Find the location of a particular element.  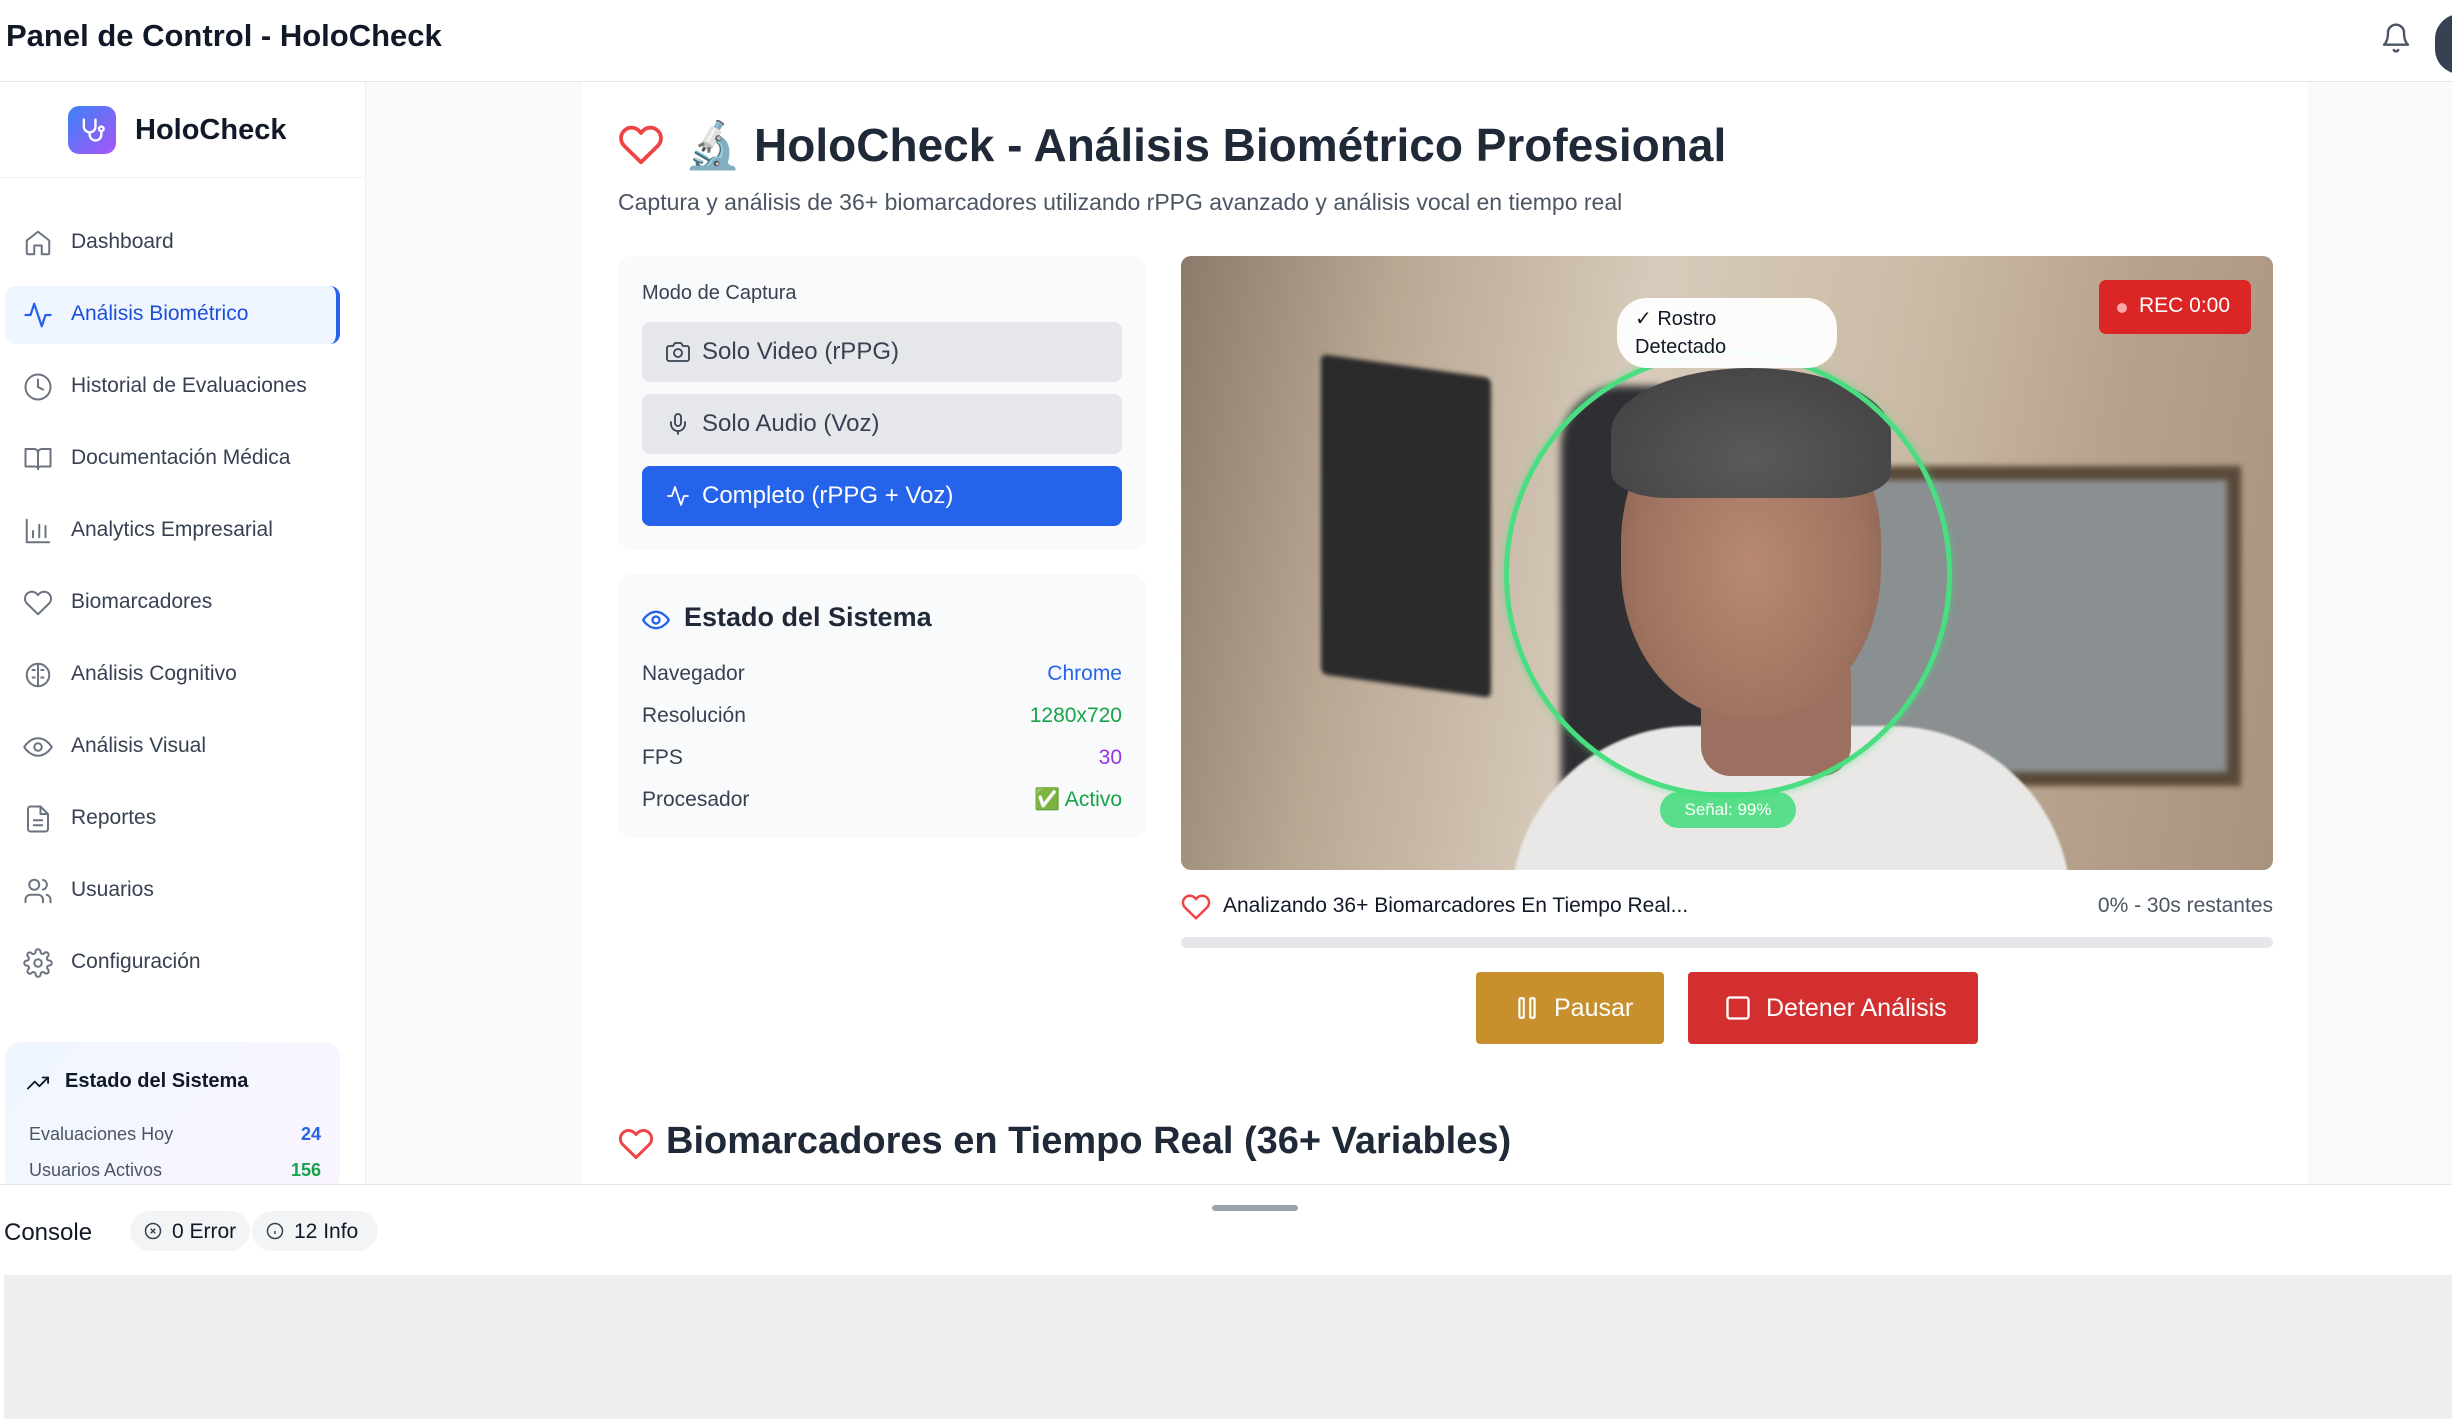

mic-icon is located at coordinates (678, 424).